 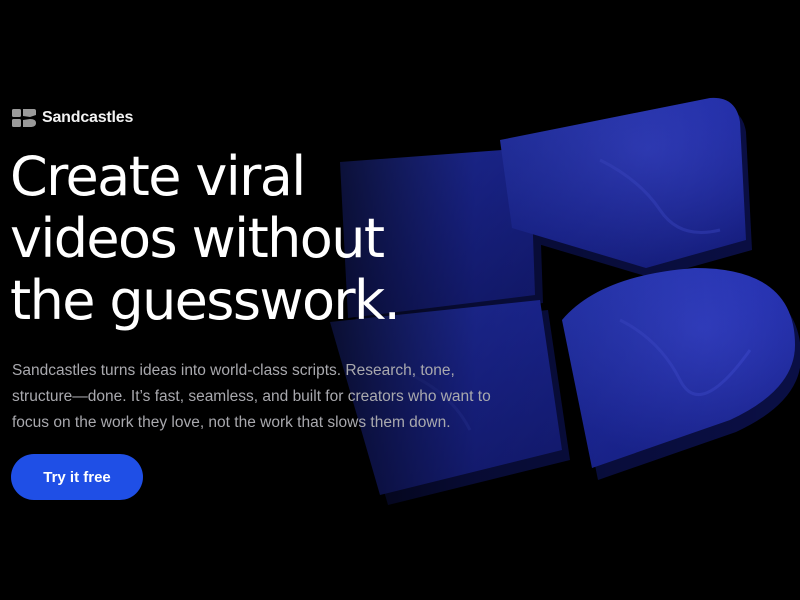 I want to click on brand: Sandcastles, so click(x=72, y=118).